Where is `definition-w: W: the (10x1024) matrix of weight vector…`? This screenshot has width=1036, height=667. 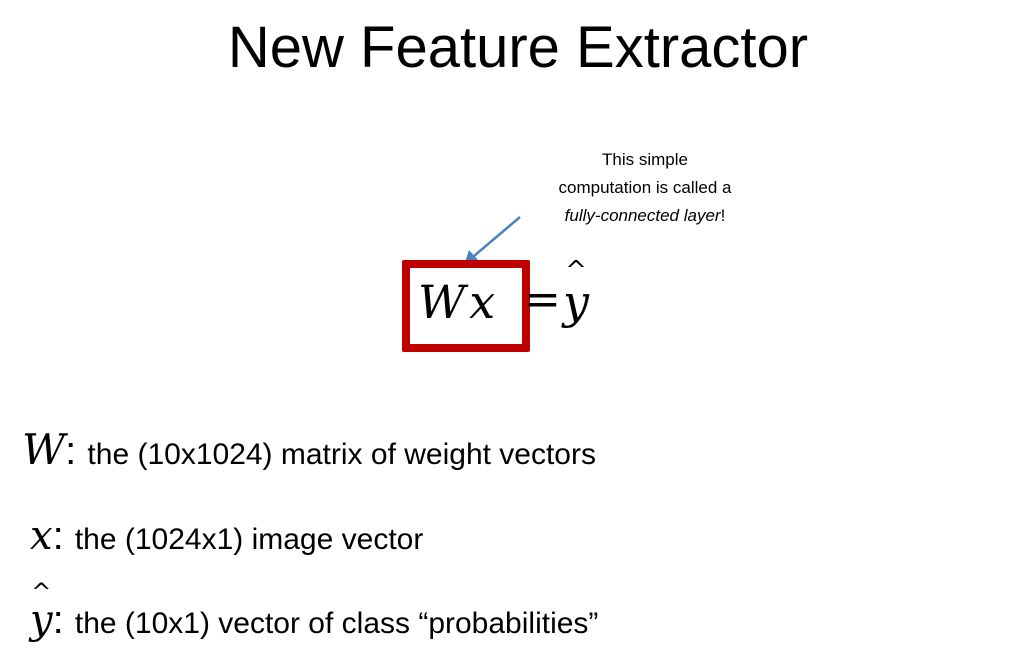 definition-w: W: the (10x1024) matrix of weight vector… is located at coordinates (309, 452).